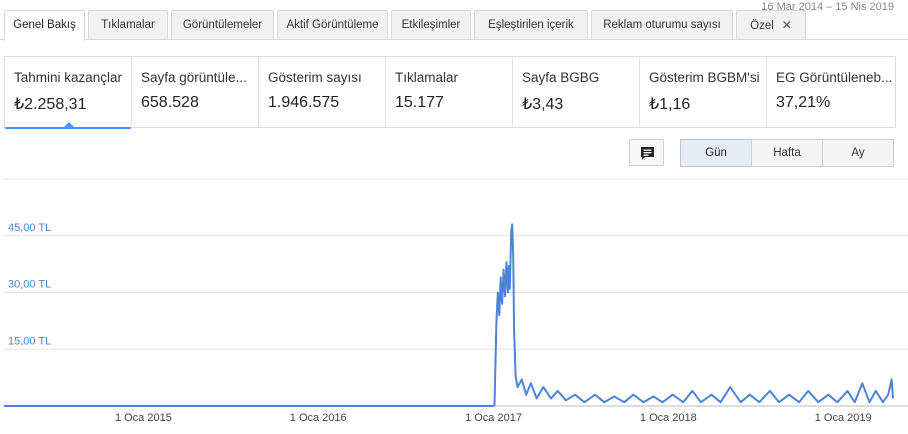 The height and width of the screenshot is (434, 908). I want to click on tab-label: Reklam oturumu sayısı, so click(662, 25).